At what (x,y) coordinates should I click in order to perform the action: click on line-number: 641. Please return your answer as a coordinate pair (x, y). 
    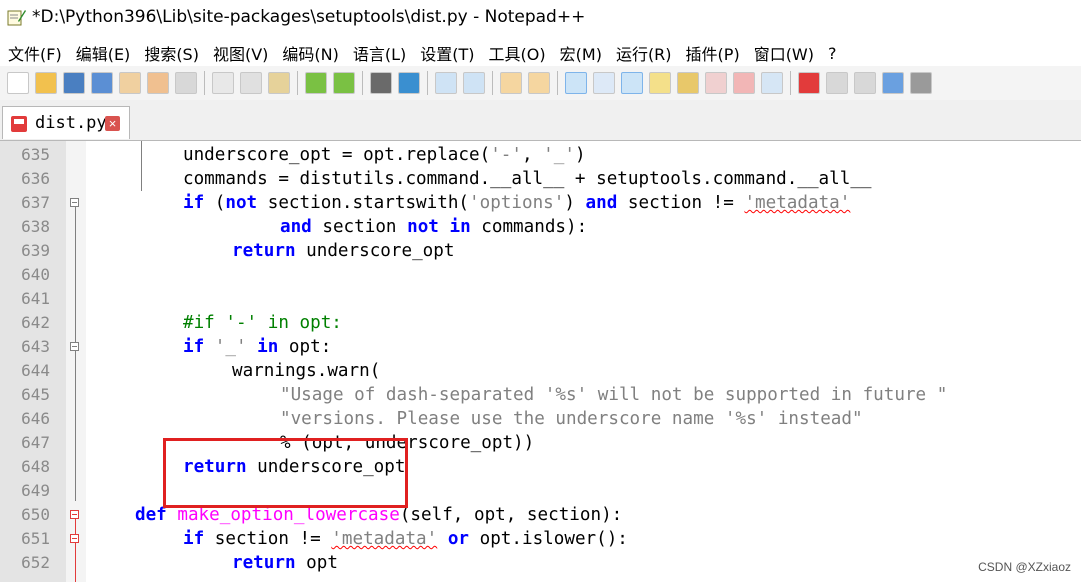
    Looking at the image, I should click on (35, 298).